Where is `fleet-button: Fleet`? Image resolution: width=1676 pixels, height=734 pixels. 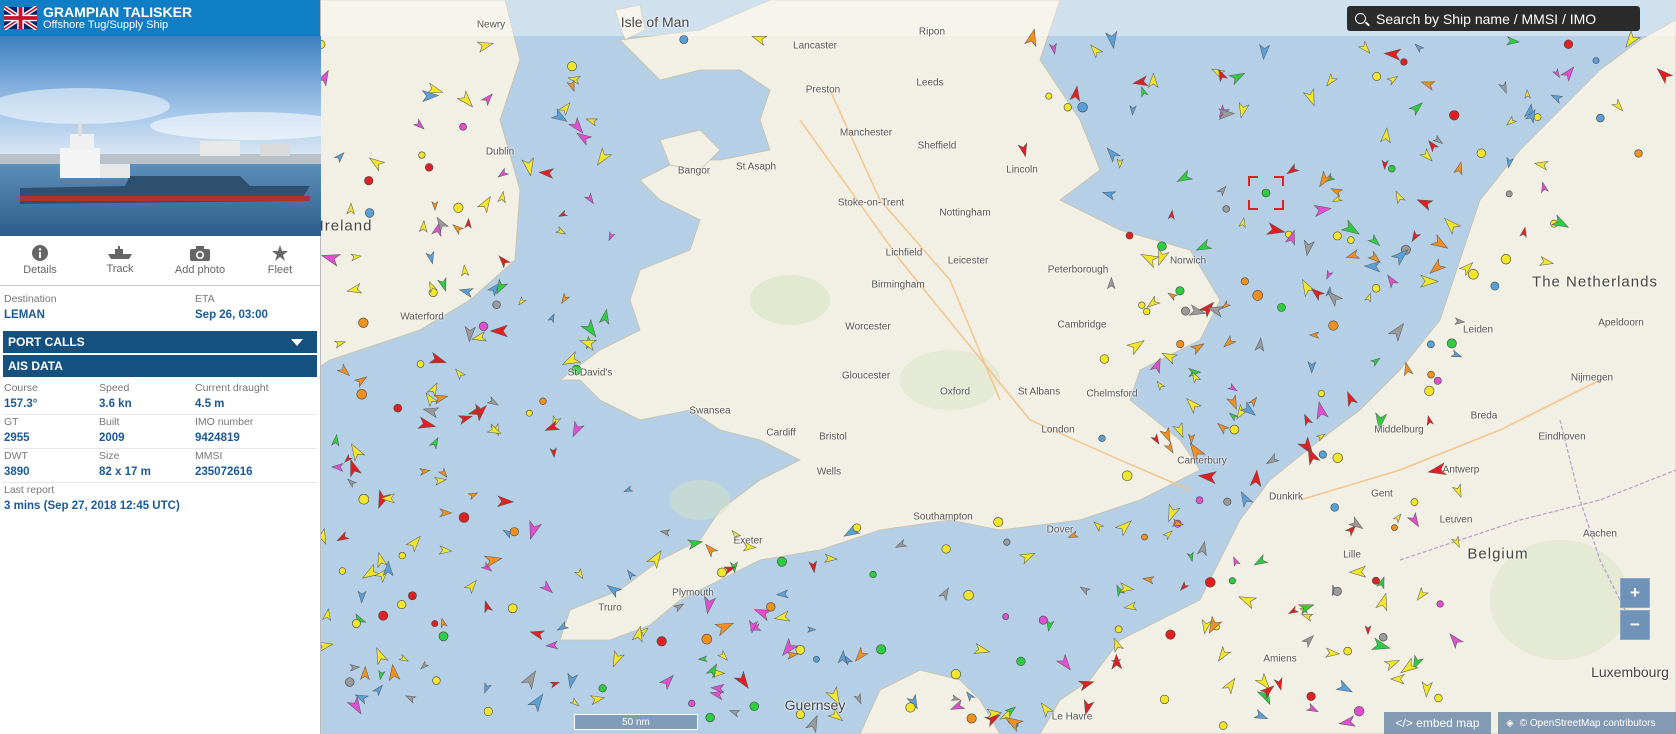 fleet-button: Fleet is located at coordinates (280, 260).